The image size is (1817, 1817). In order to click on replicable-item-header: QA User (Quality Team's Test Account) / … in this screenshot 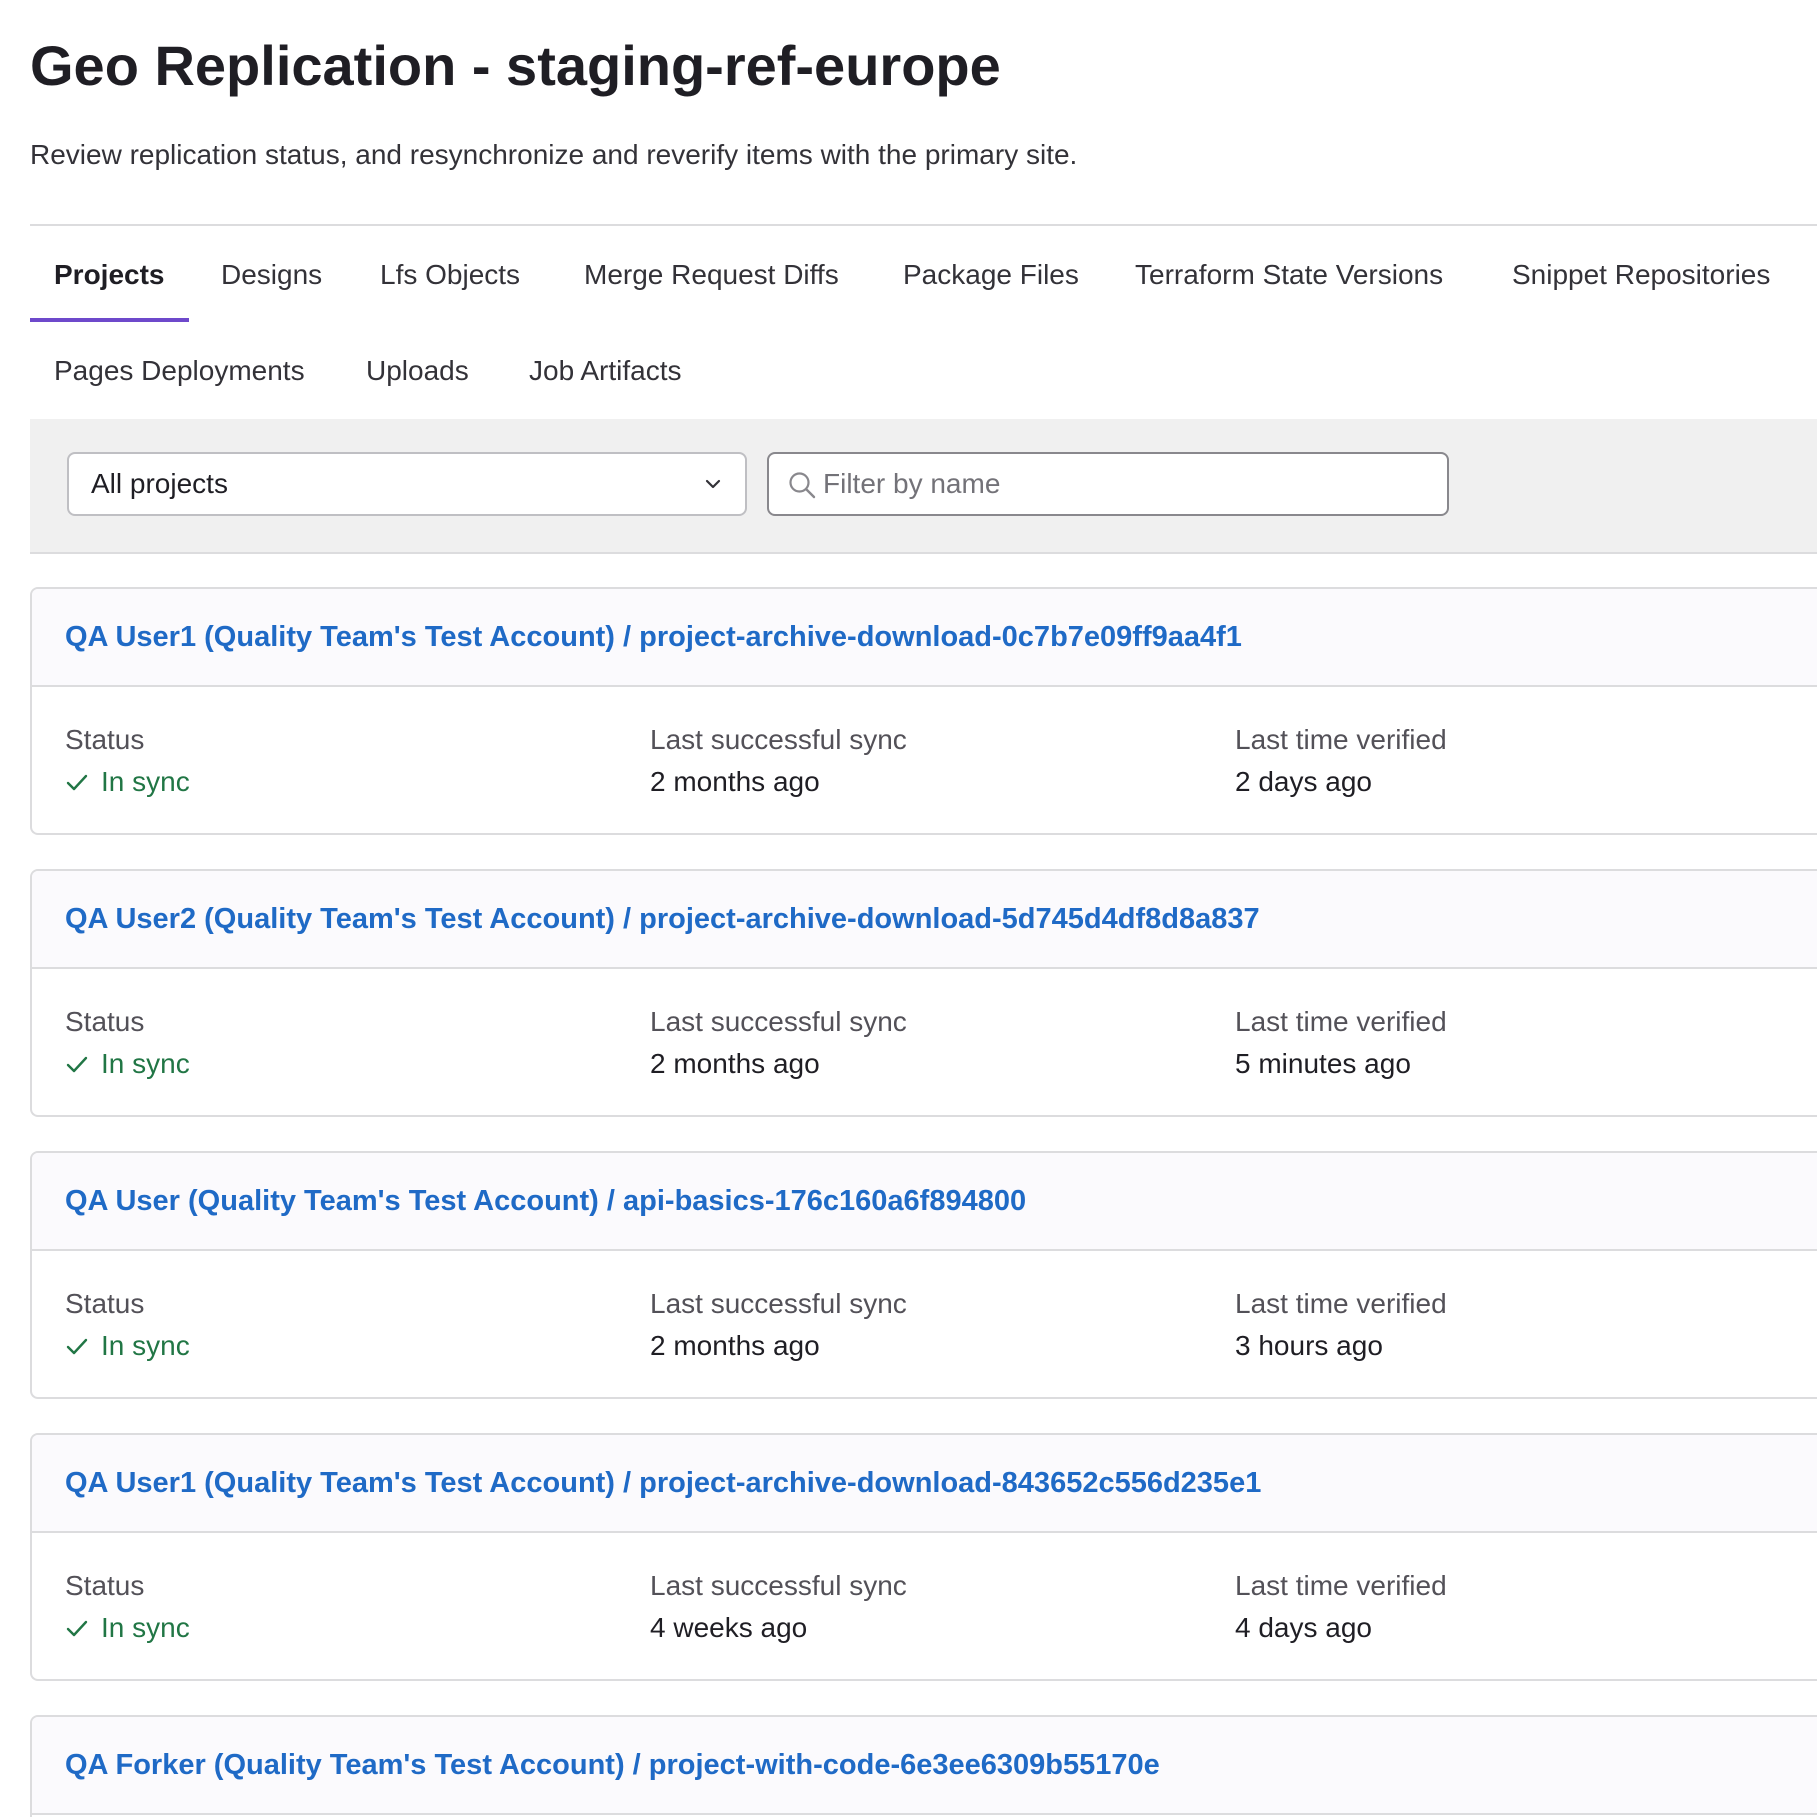, I will do `click(924, 1202)`.